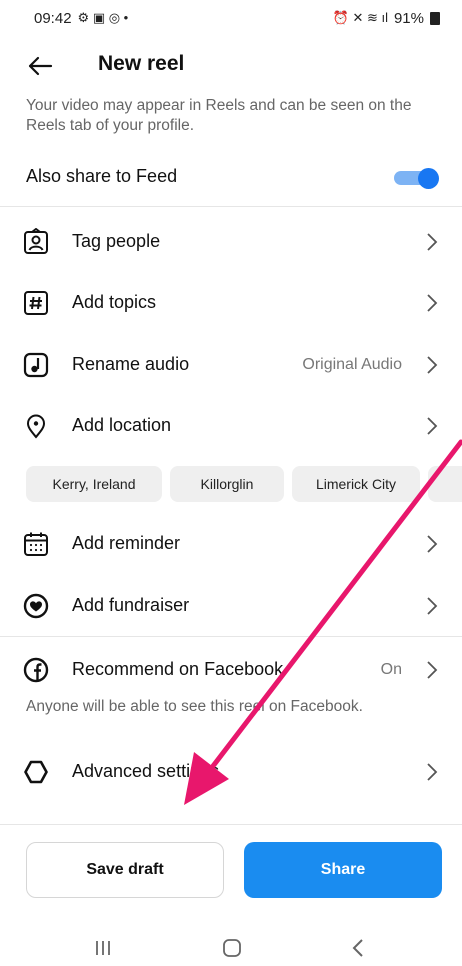 The height and width of the screenshot is (966, 462). Describe the element at coordinates (428, 178) in the screenshot. I see `toggle-knob` at that location.